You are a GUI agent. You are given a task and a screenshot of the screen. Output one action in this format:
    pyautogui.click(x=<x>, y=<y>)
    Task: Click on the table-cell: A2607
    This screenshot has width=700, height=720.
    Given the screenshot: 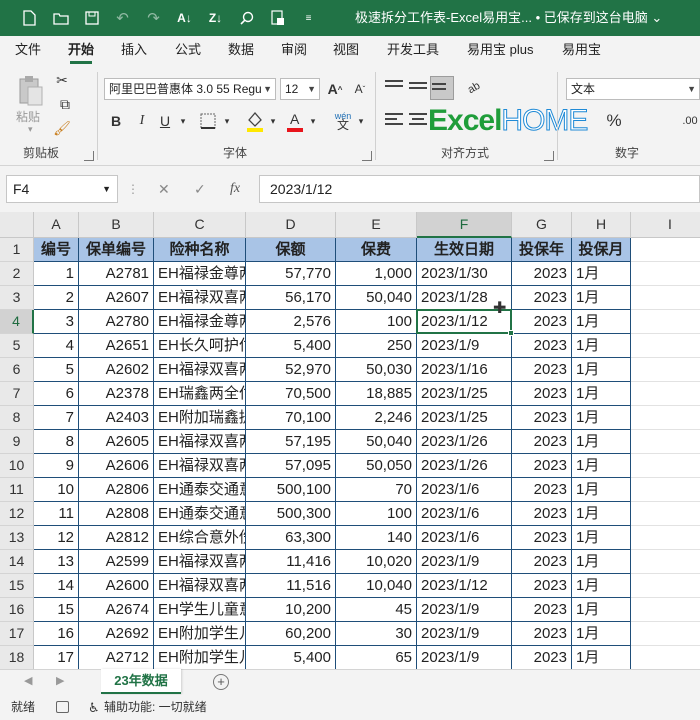 What is the action you would take?
    pyautogui.click(x=116, y=298)
    